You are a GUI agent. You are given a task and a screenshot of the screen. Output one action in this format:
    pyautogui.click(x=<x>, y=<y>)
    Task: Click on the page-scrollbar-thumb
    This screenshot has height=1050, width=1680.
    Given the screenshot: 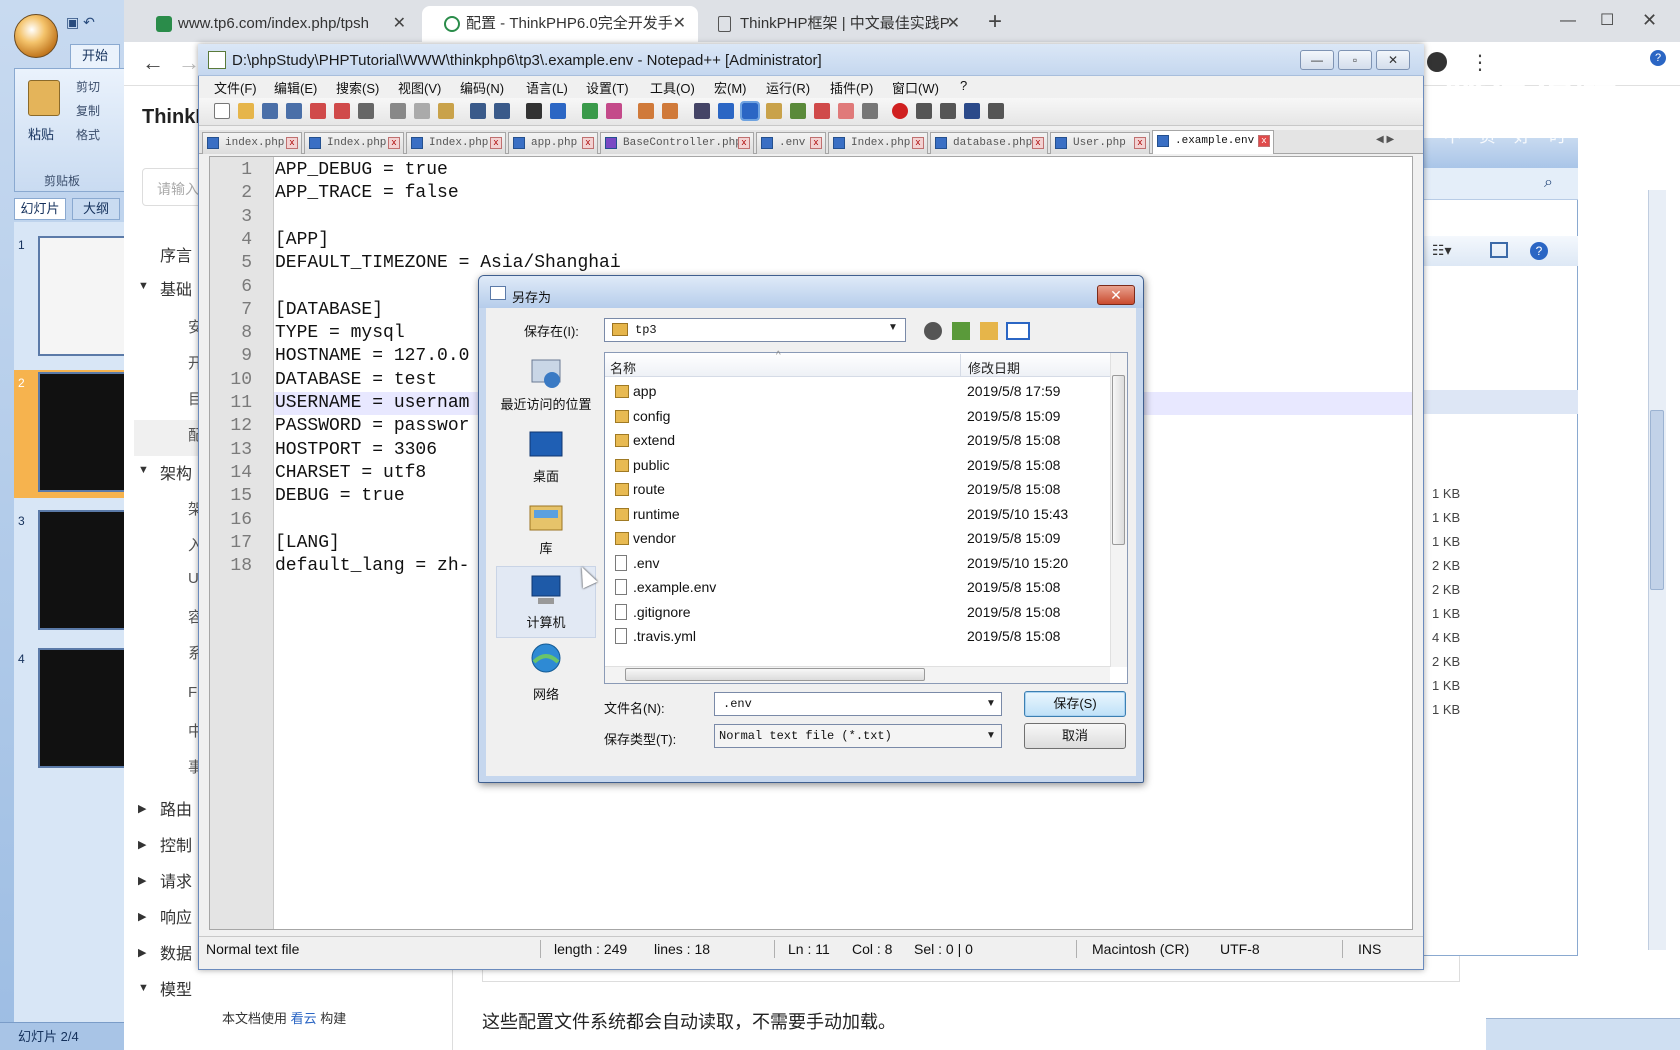 What is the action you would take?
    pyautogui.click(x=1657, y=500)
    